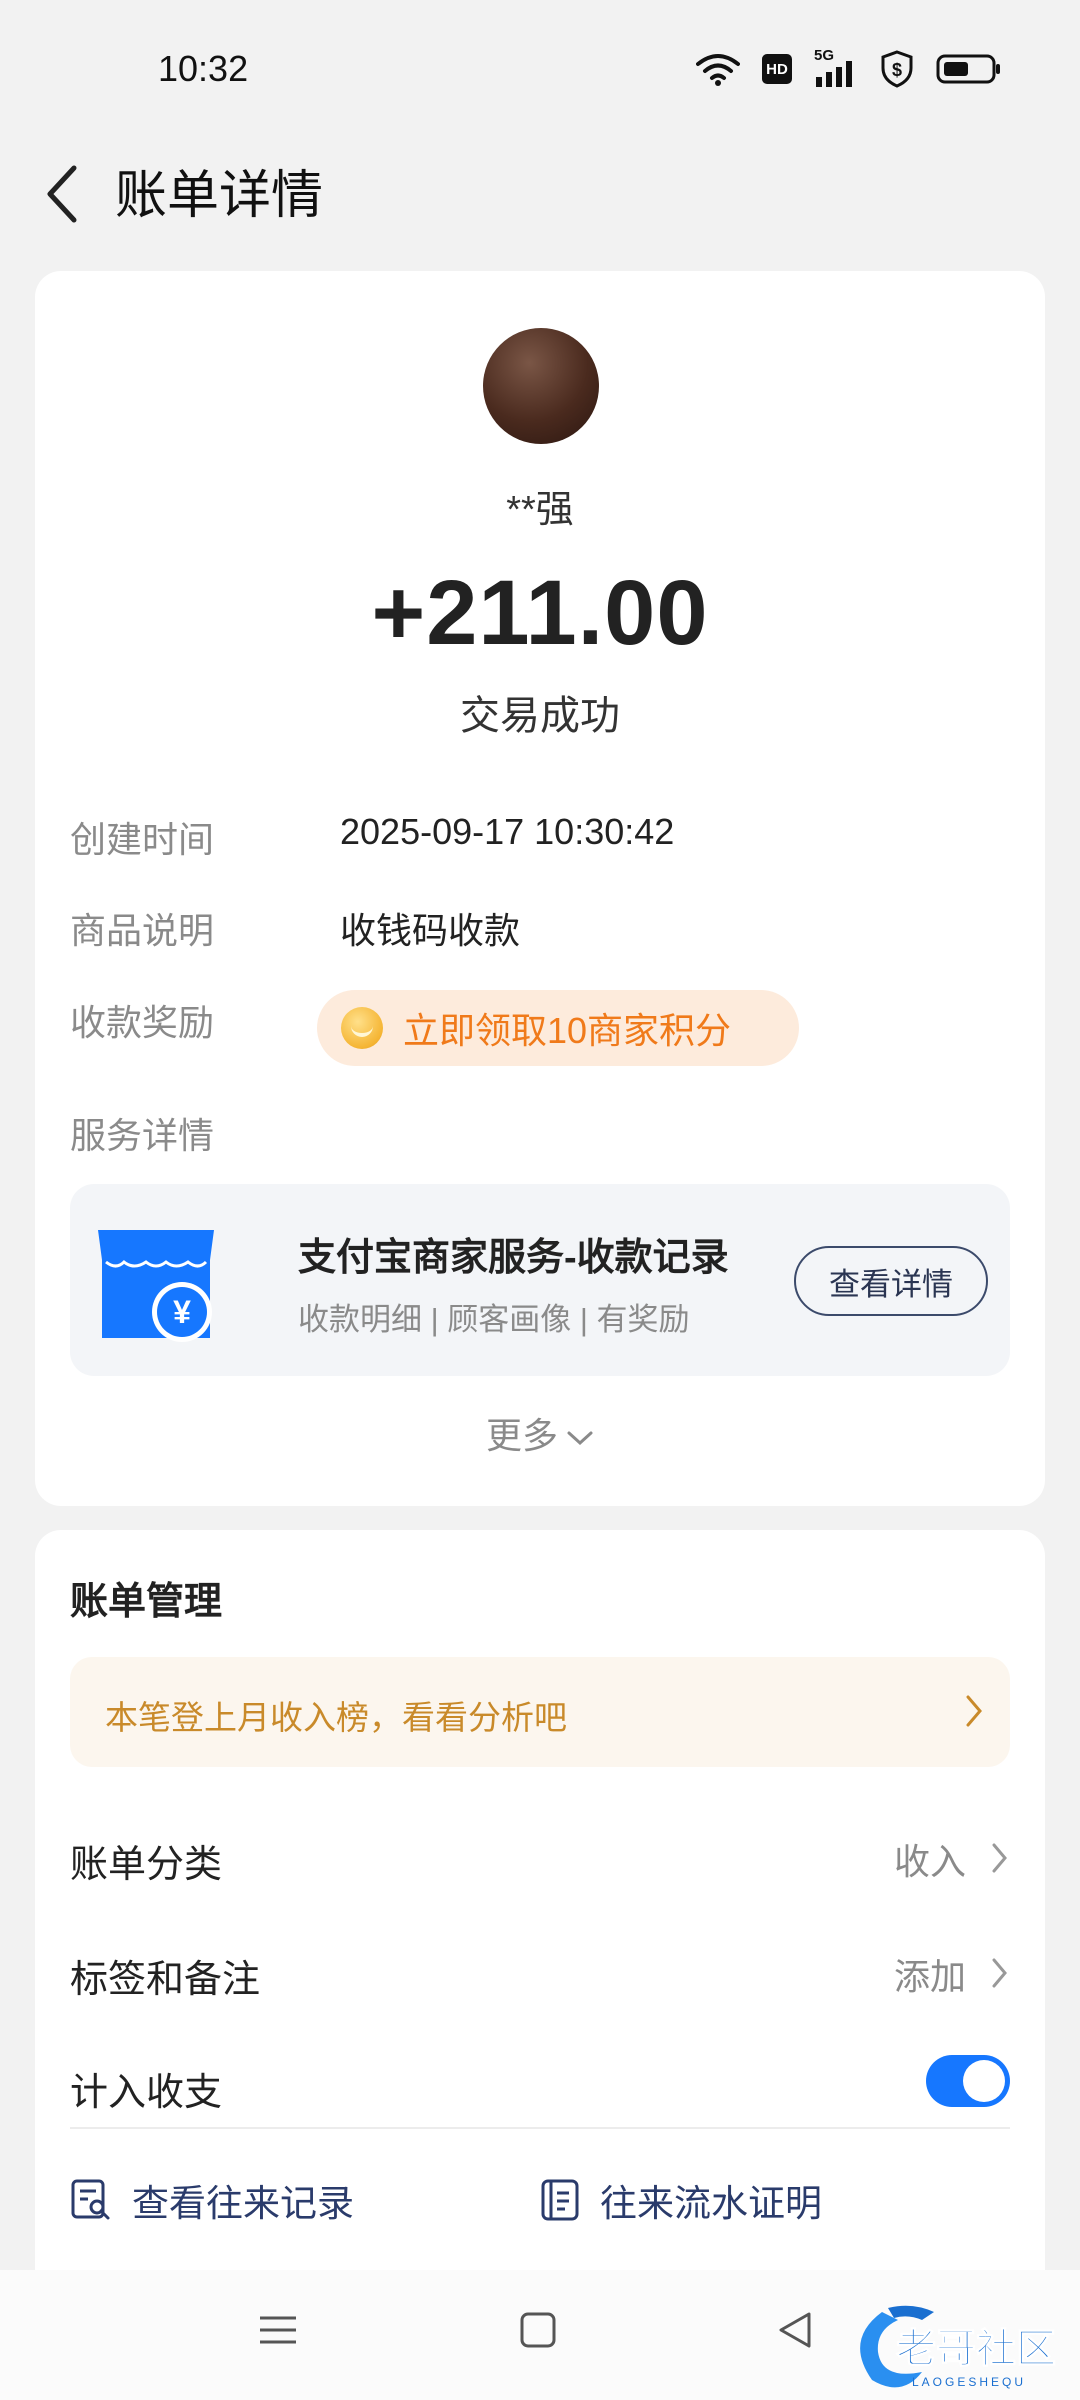 This screenshot has height=2400, width=1080. What do you see at coordinates (513, 1258) in the screenshot?
I see `service-title: 支付宝商家服务-收款记录` at bounding box center [513, 1258].